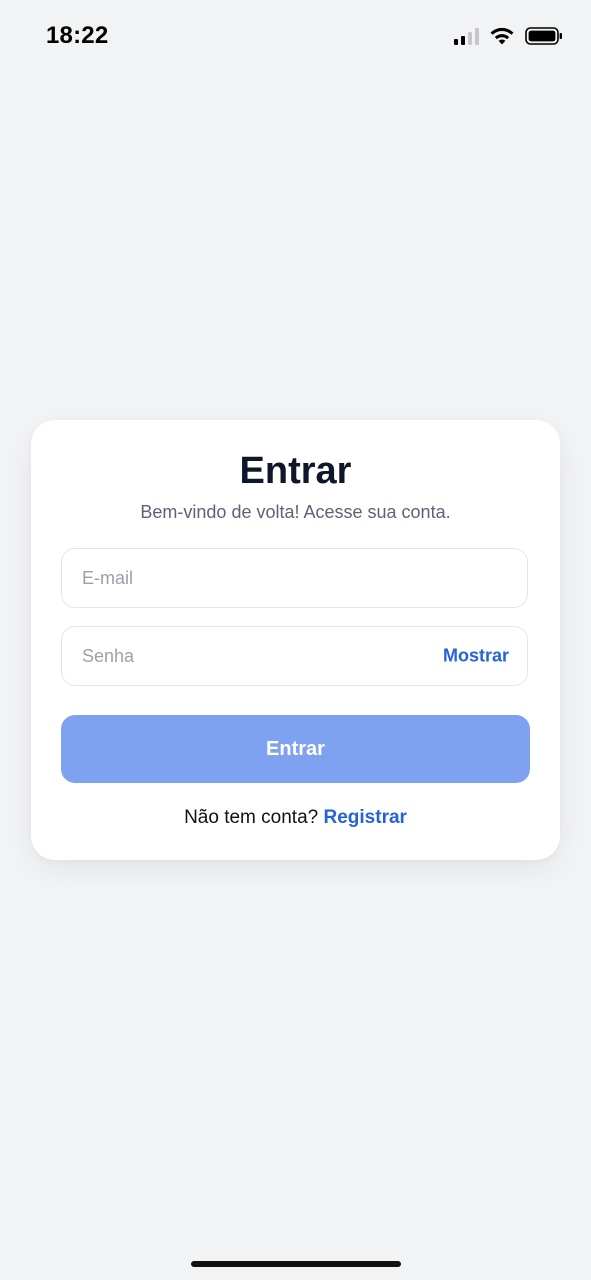  I want to click on email-field, so click(294, 578).